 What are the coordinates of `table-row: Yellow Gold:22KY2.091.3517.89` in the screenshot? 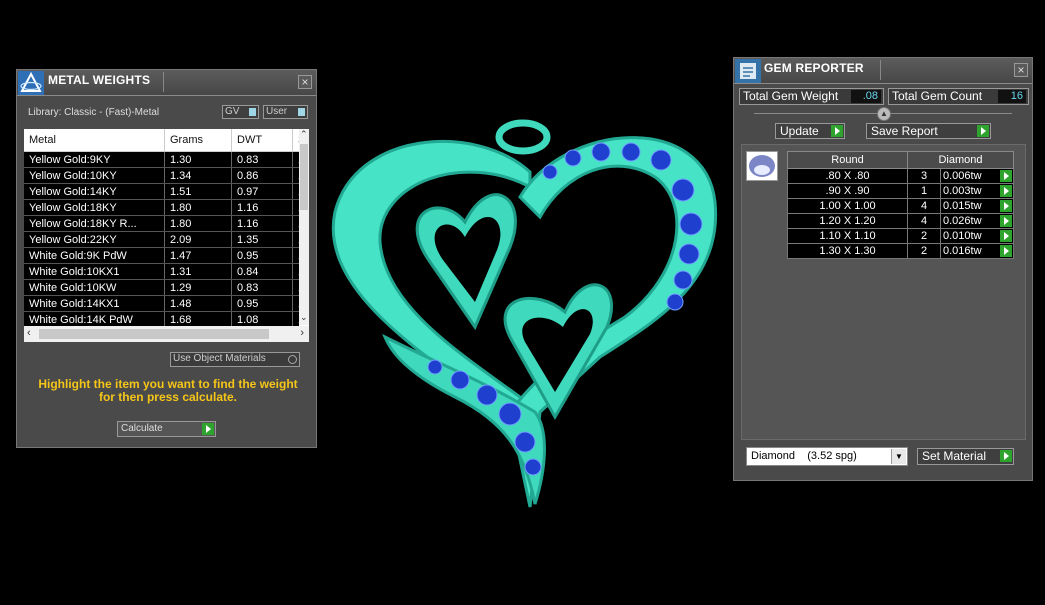 It's located at (161, 239).